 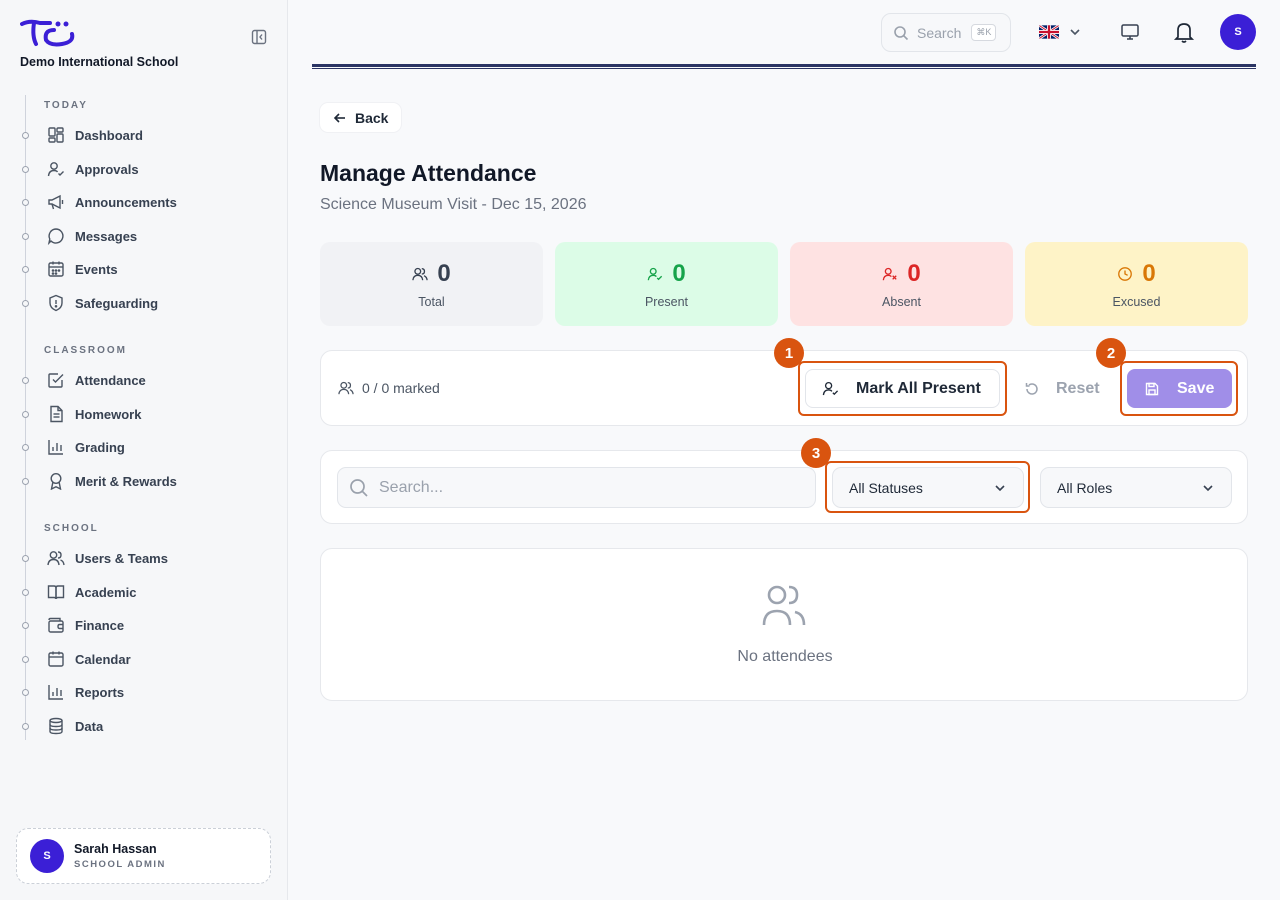 I want to click on back-label: Back, so click(x=372, y=117).